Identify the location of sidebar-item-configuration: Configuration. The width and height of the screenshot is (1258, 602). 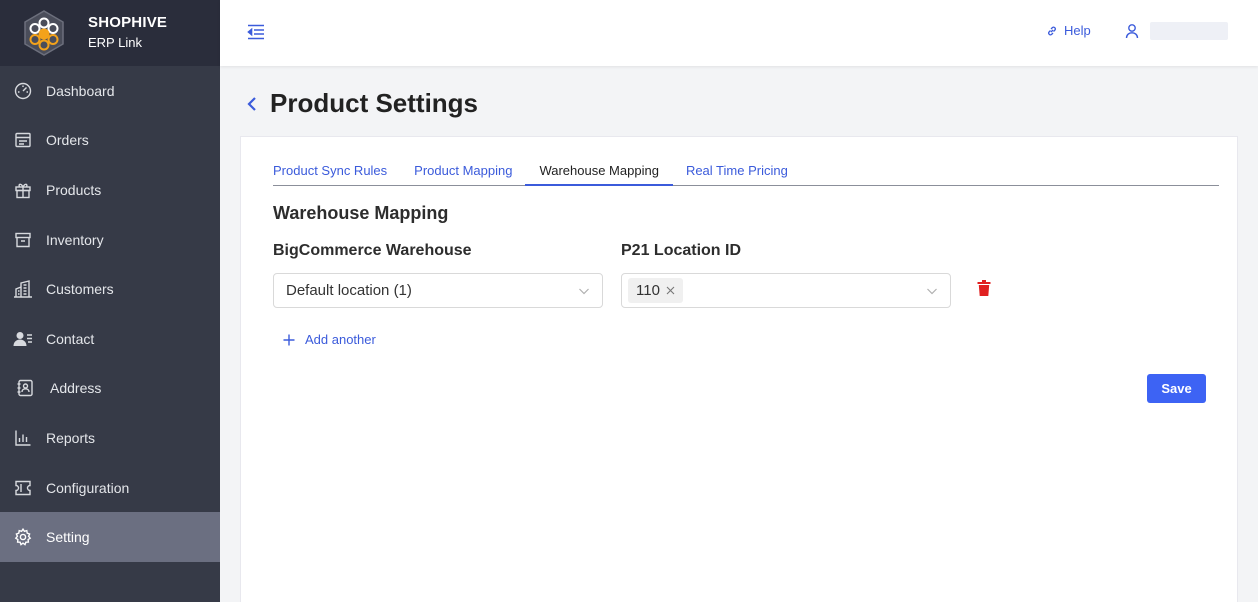
(110, 488).